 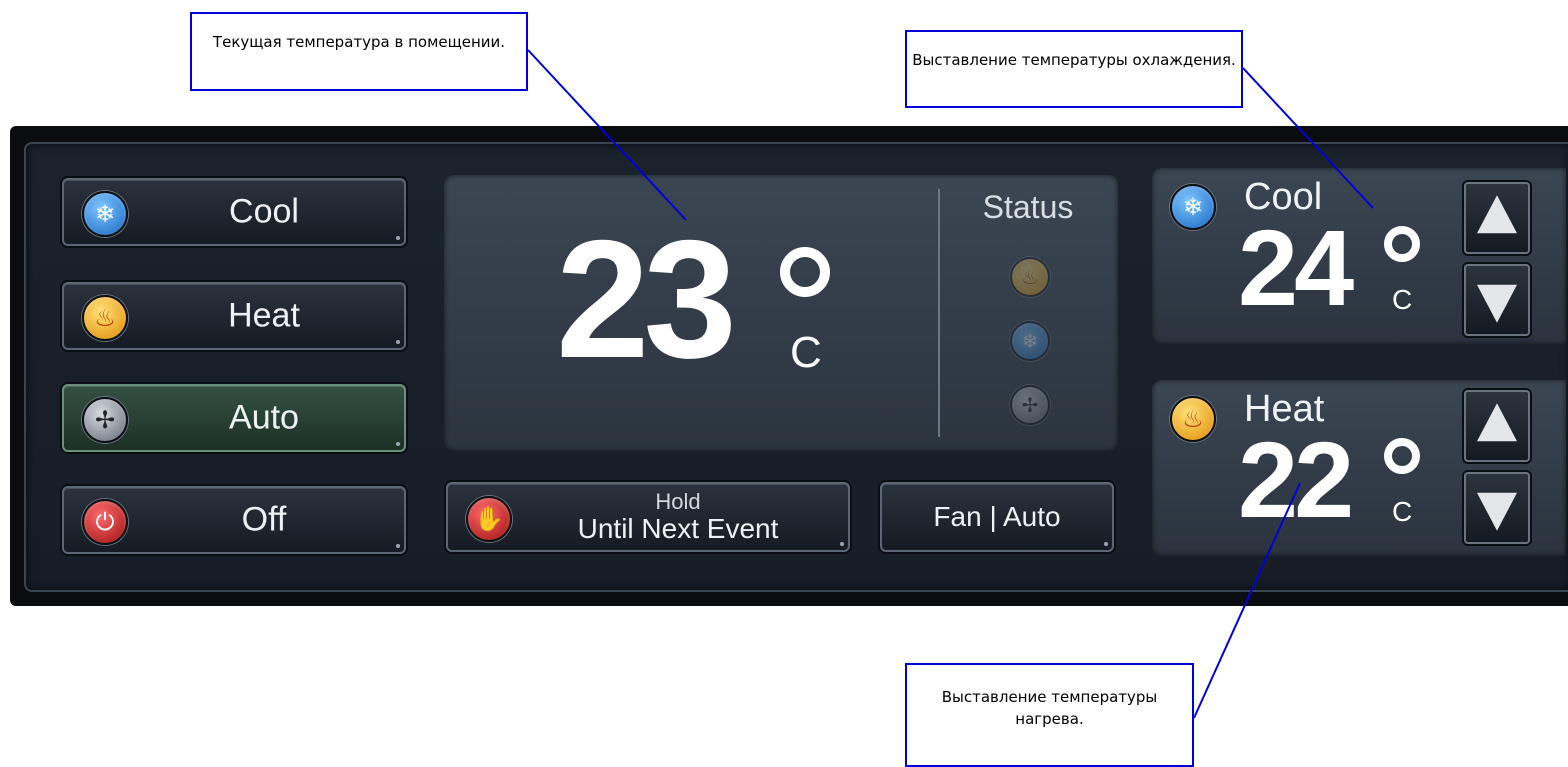 I want to click on fan-mode-label: Fan | Auto, so click(x=997, y=516).